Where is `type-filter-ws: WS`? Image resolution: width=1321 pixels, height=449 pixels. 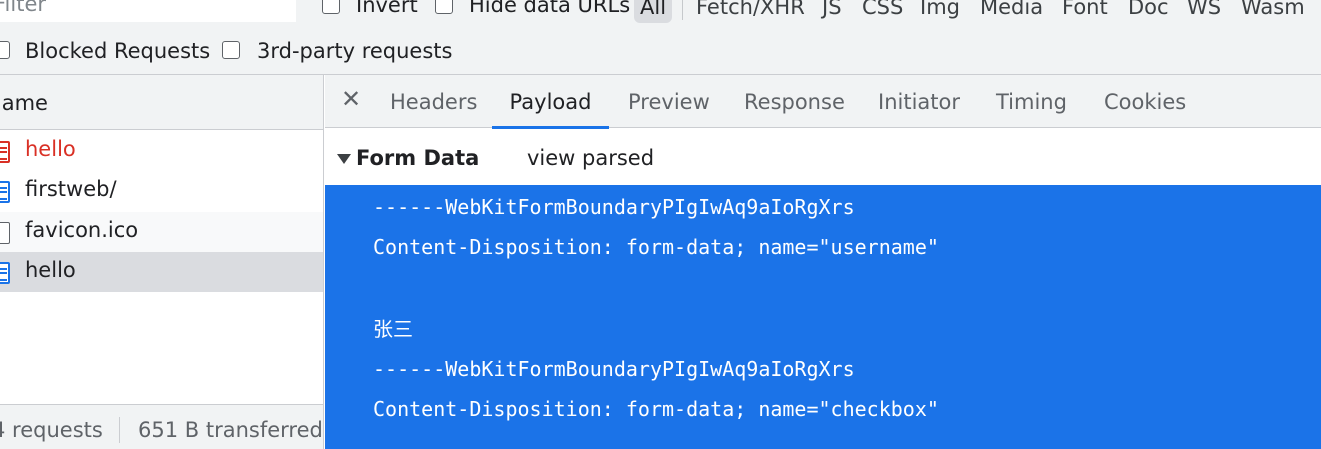
type-filter-ws: WS is located at coordinates (1204, 11).